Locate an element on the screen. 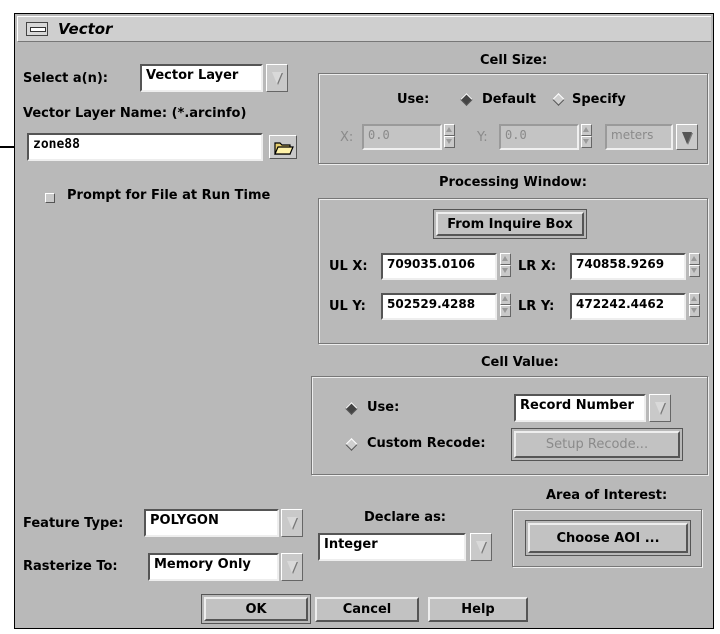 Image resolution: width=720 pixels, height=634 pixels. specify-radio-label: Specify is located at coordinates (599, 99).